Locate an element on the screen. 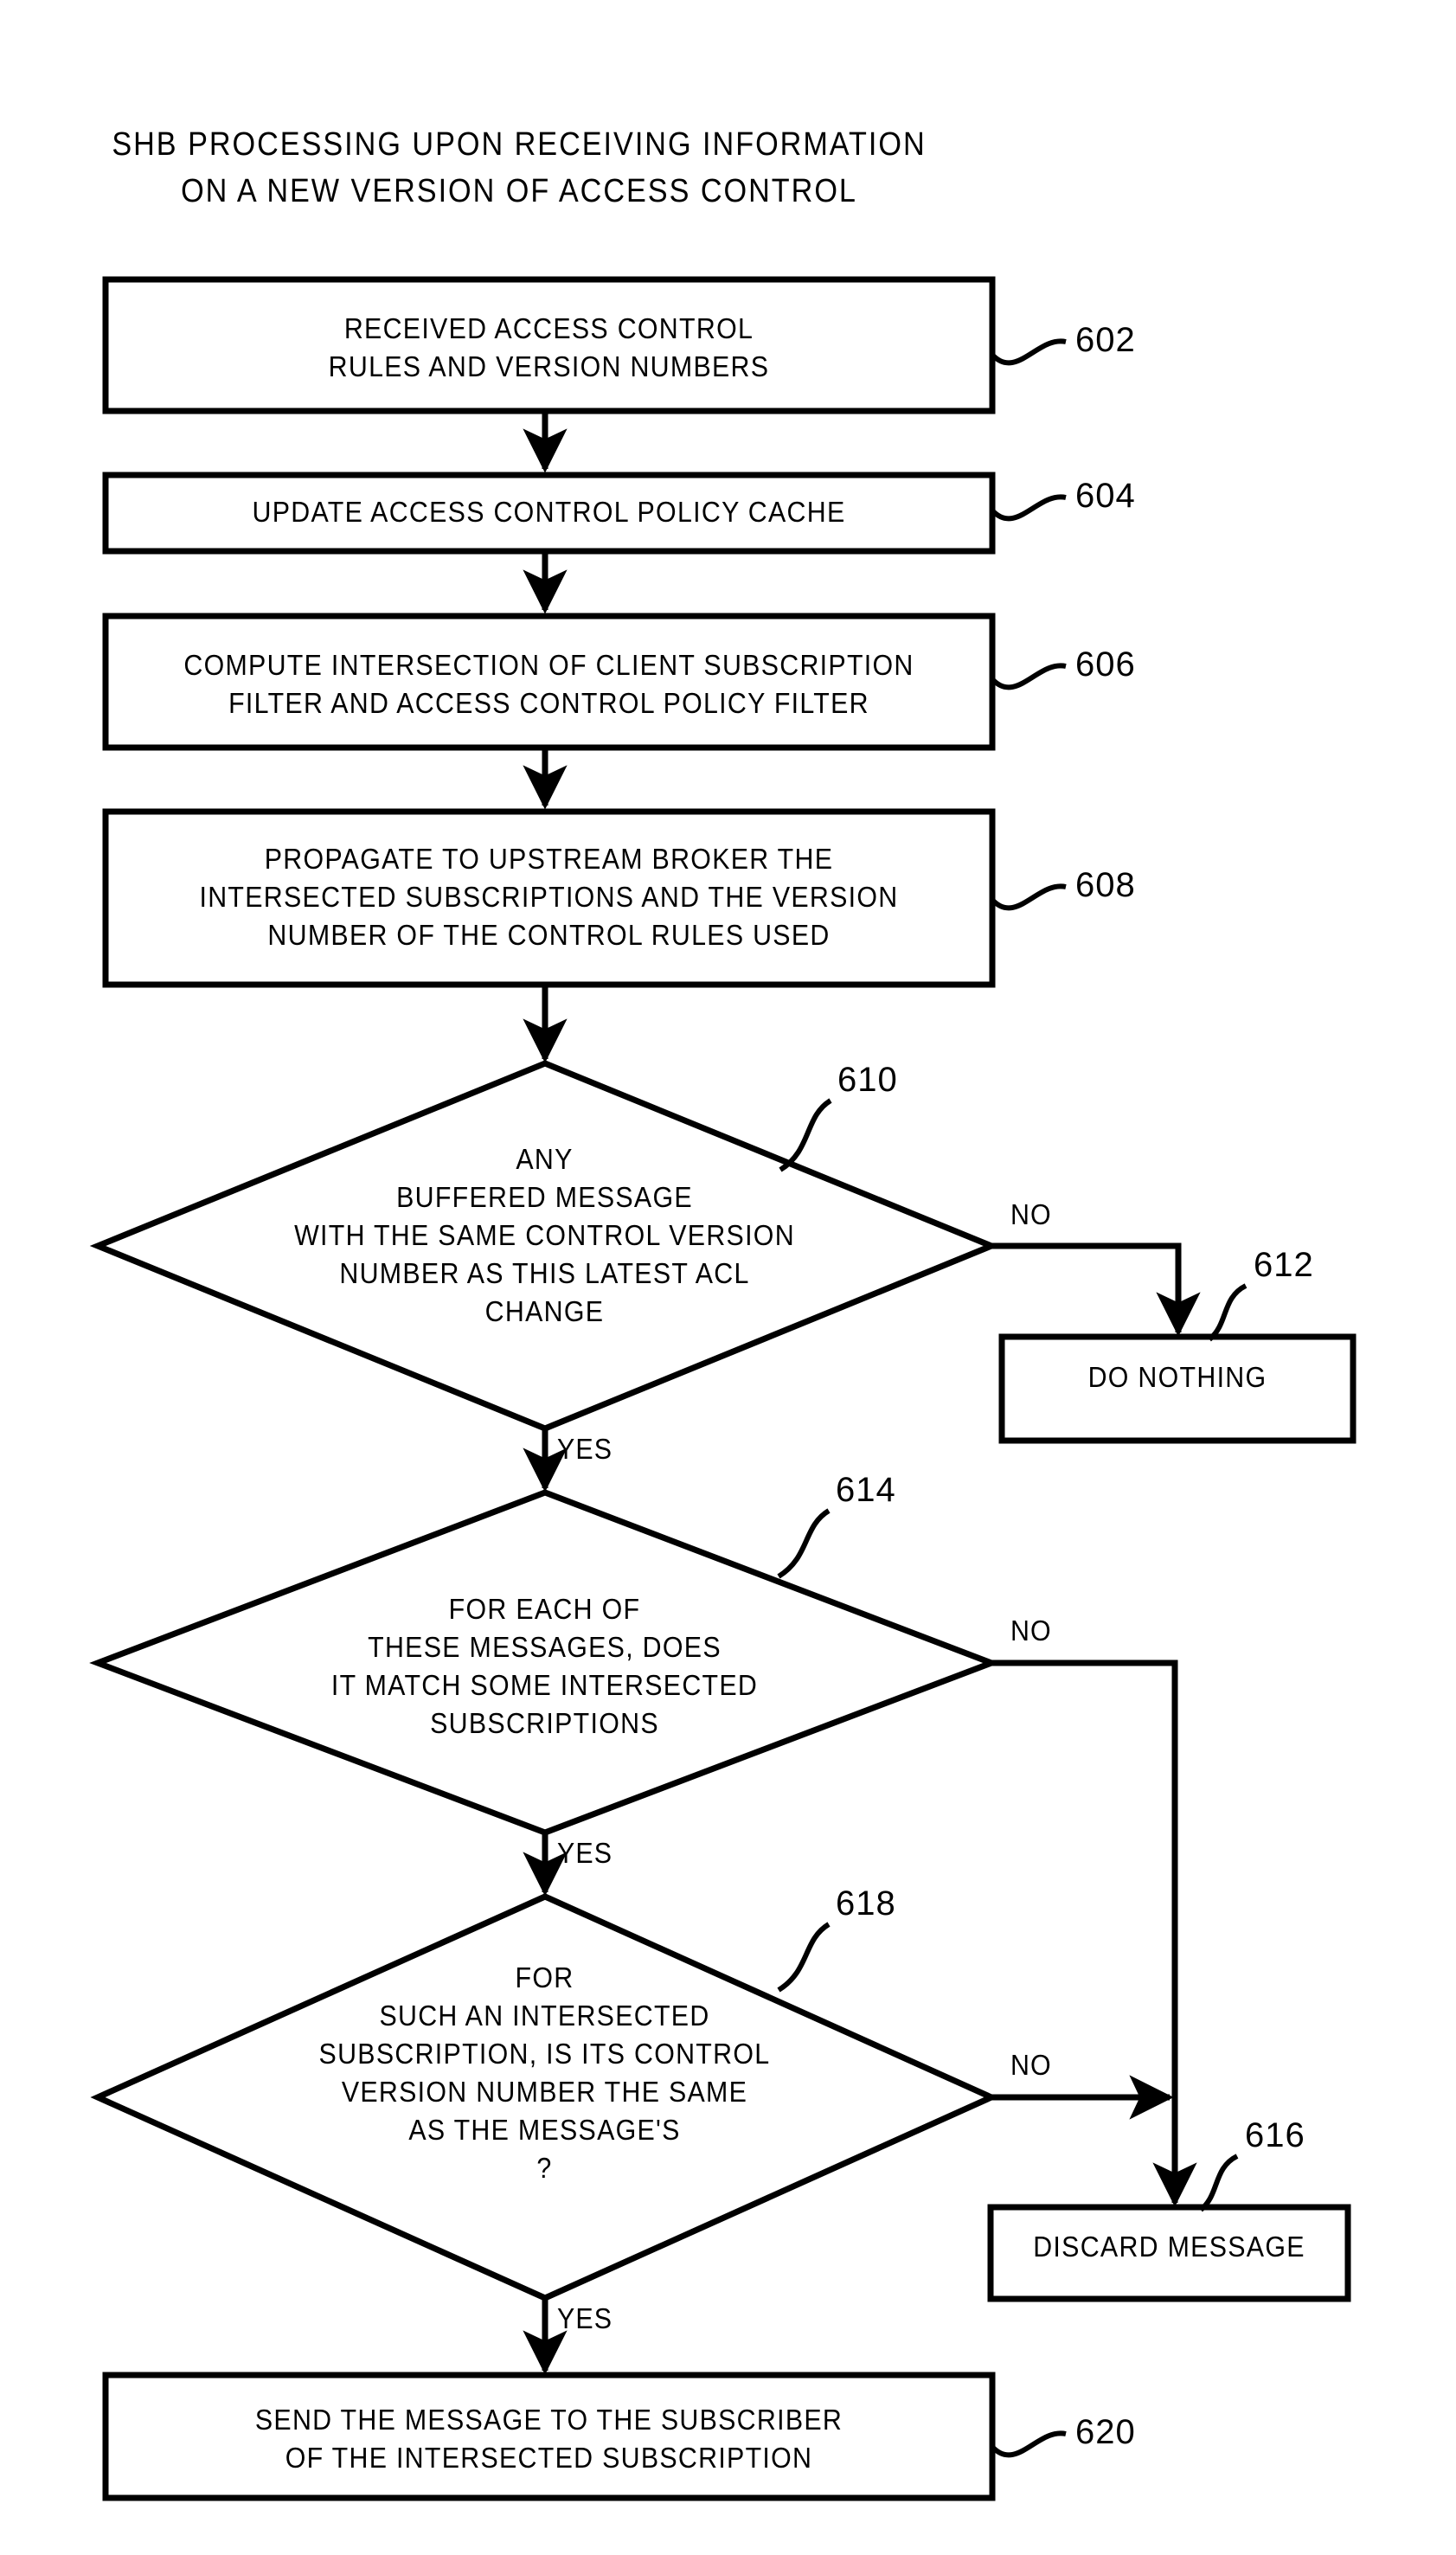  edge-label-618-yes: YES is located at coordinates (585, 2318).